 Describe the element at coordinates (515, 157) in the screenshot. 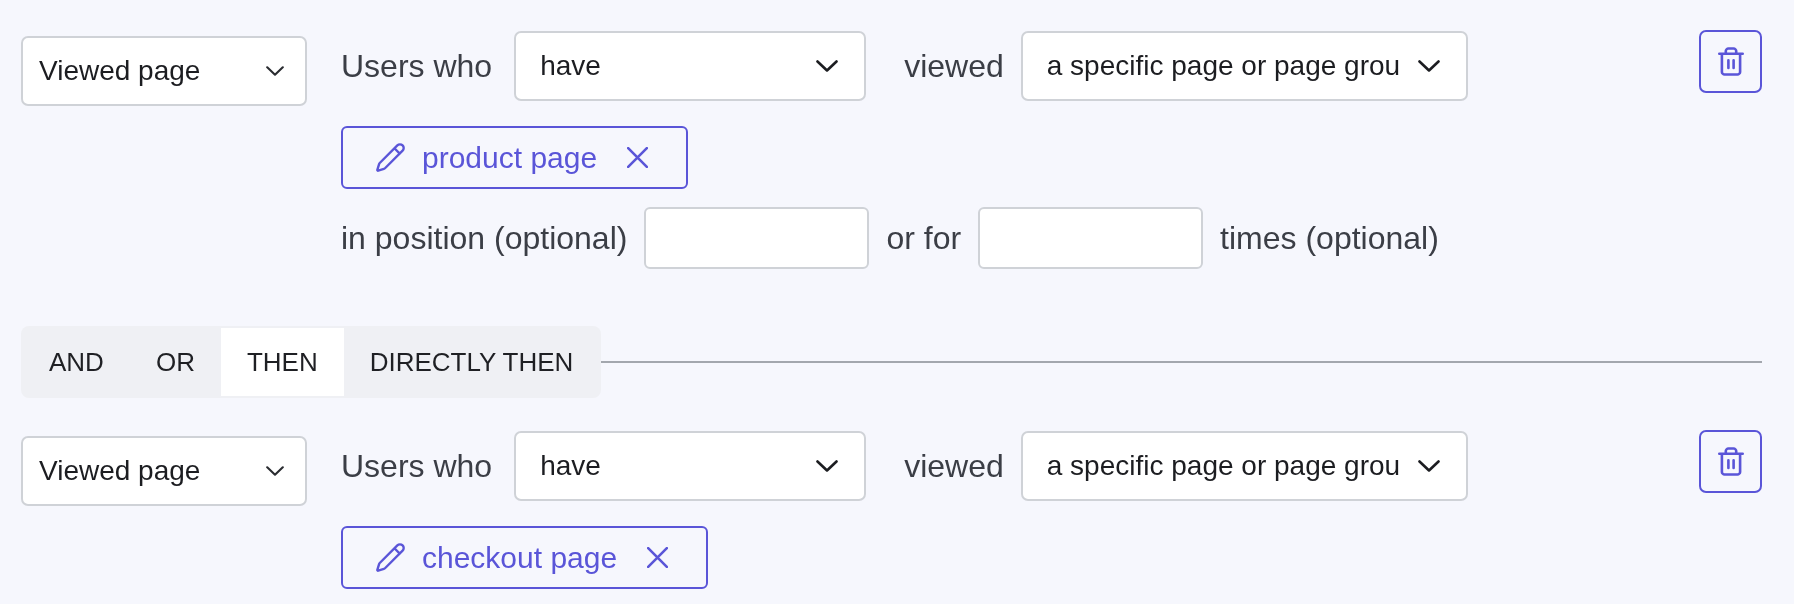

I see `page-chip: product page` at that location.